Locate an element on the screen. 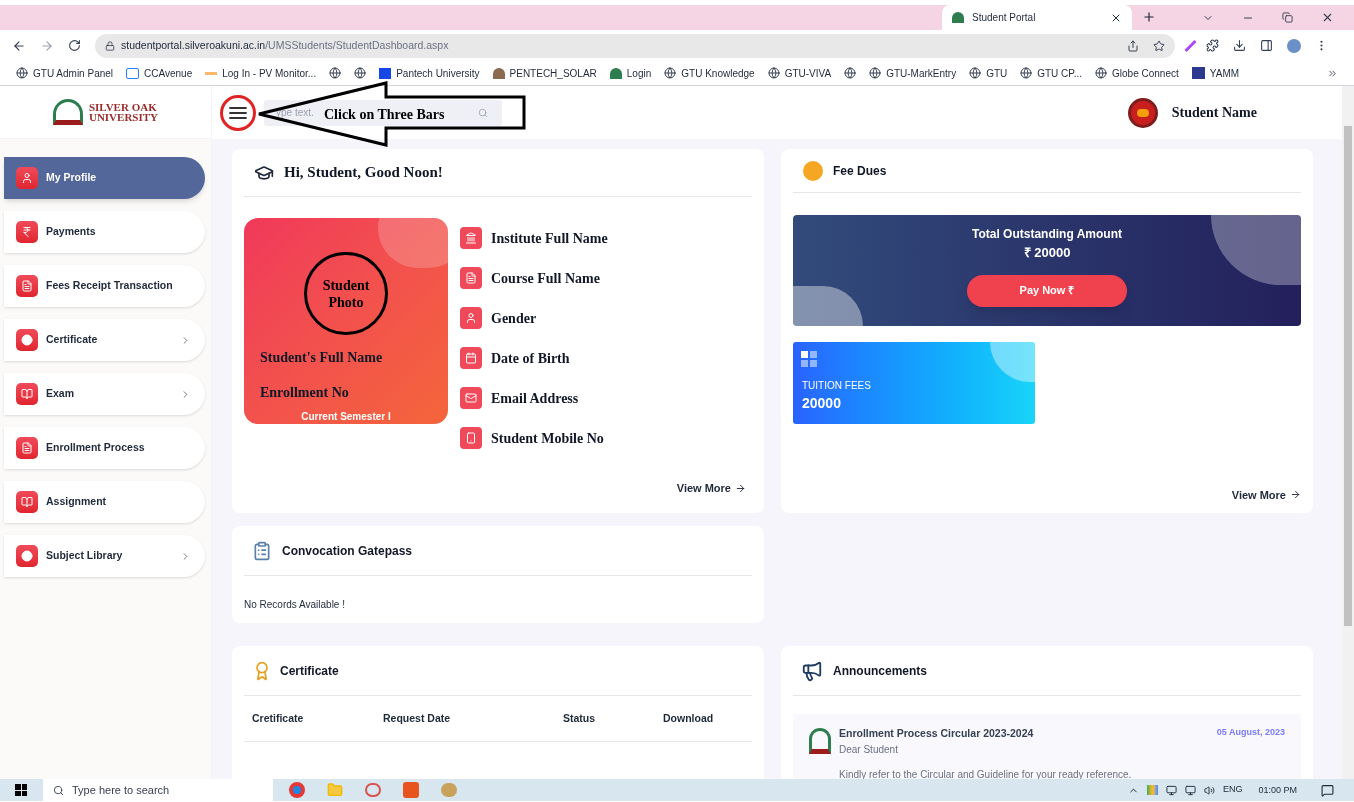 This screenshot has width=1354, height=802. tuition-label: TUITION FEES is located at coordinates (837, 386).